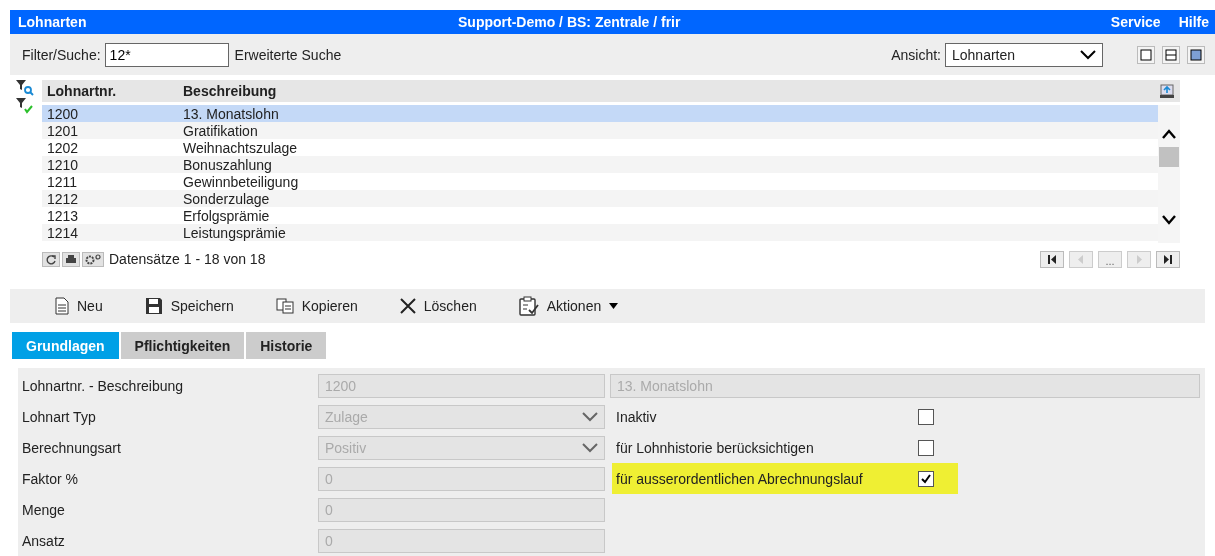 The height and width of the screenshot is (556, 1215). I want to click on checkbox-label: für Lohnhistorie berücksichtigen, so click(715, 447).